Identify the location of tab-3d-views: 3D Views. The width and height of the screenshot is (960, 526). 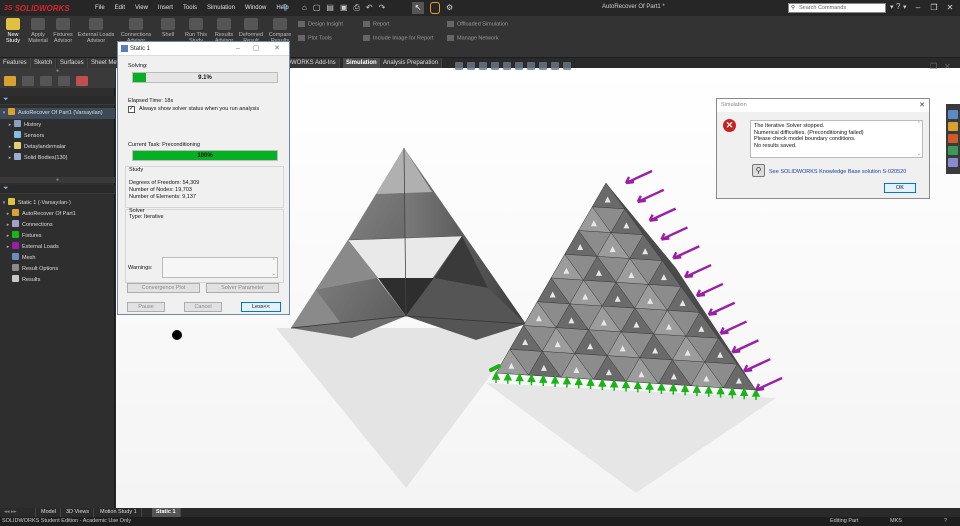
(78, 512).